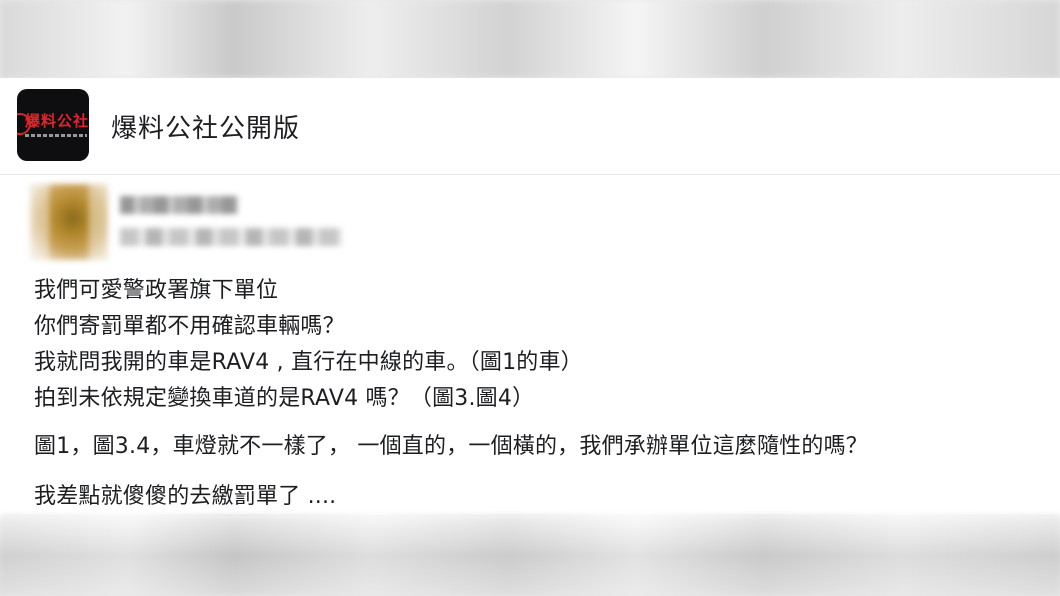 This screenshot has width=1060, height=596. I want to click on logo-subtitle-decoration, so click(56, 135).